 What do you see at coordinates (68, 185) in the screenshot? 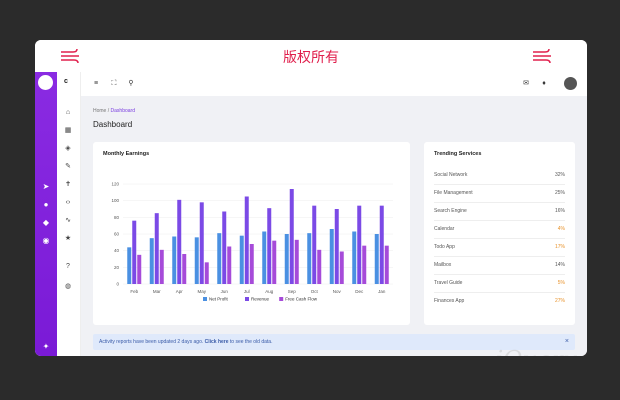
I see `pin-icon: ✝` at bounding box center [68, 185].